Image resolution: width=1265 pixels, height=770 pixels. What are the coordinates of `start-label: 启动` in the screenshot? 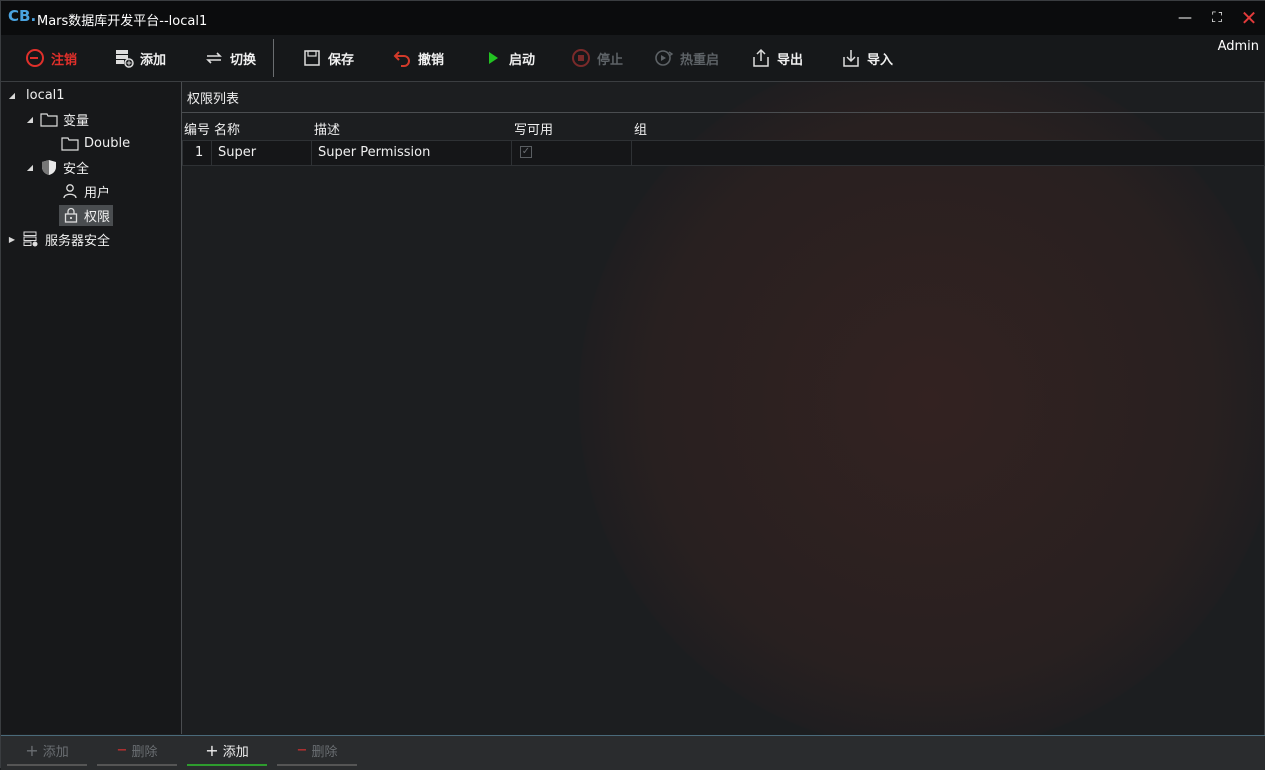 It's located at (522, 60).